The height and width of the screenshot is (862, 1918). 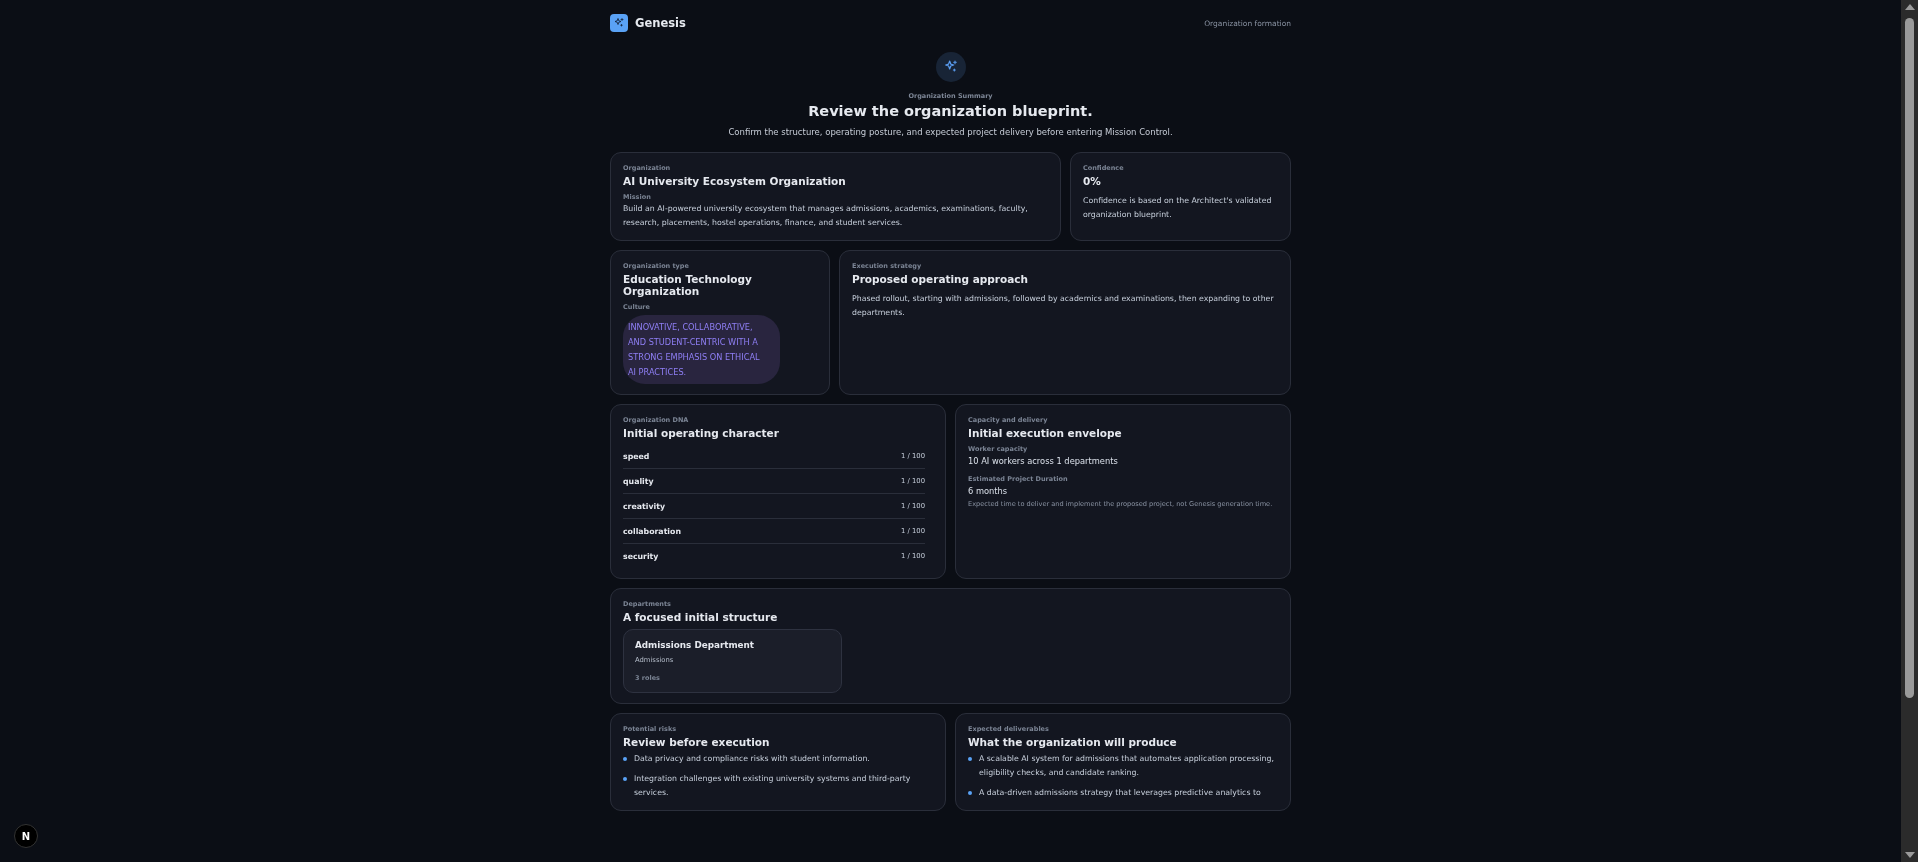 What do you see at coordinates (1092, 181) in the screenshot?
I see `confidence-value: 0%` at bounding box center [1092, 181].